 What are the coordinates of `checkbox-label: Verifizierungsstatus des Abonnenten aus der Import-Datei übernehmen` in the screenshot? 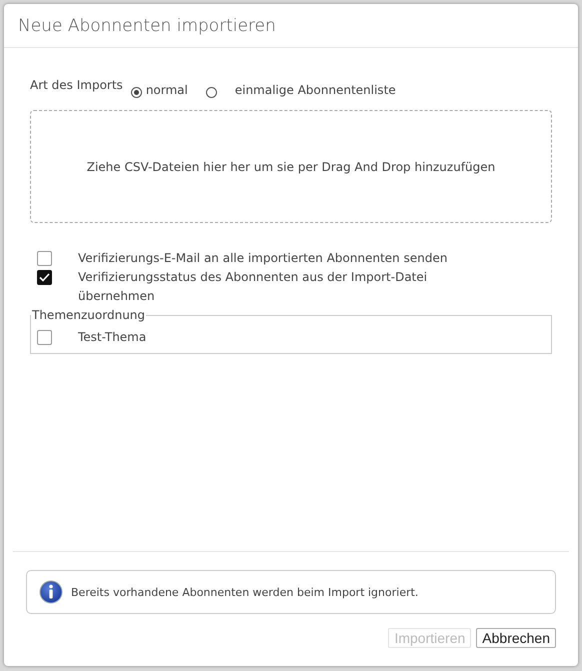 It's located at (278, 287).